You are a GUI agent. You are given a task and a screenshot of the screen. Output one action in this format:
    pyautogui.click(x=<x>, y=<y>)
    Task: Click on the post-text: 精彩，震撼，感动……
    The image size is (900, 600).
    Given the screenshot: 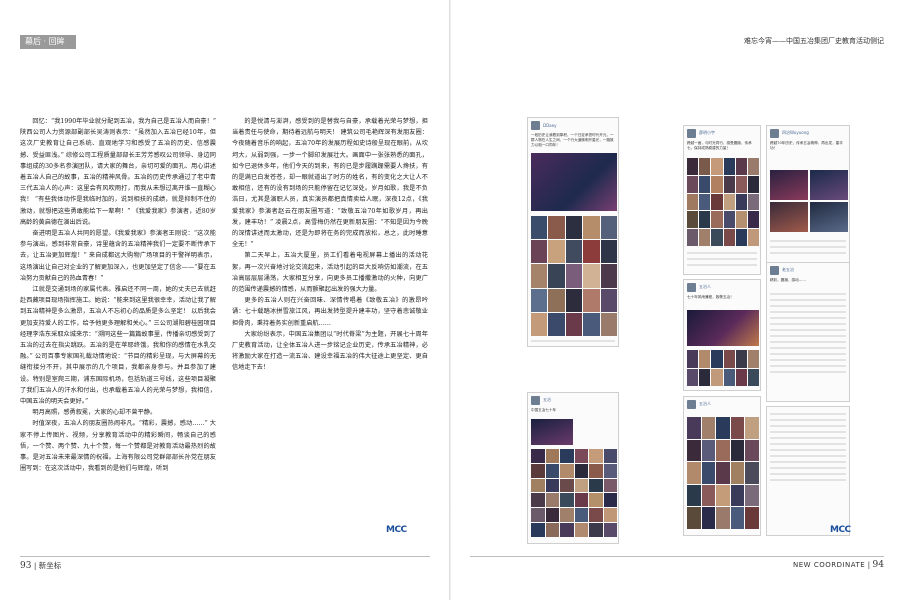 What is the action you would take?
    pyautogui.click(x=788, y=280)
    